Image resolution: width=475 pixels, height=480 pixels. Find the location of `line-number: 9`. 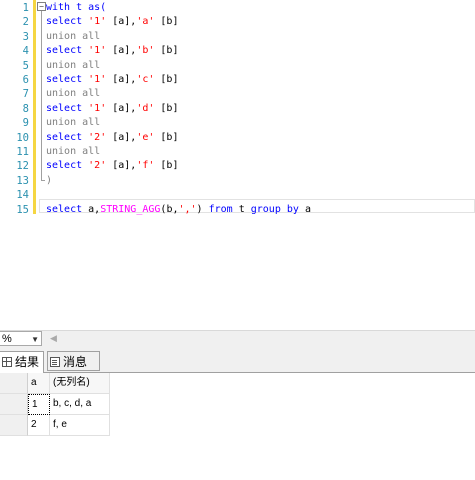

line-number: 9 is located at coordinates (25, 123).